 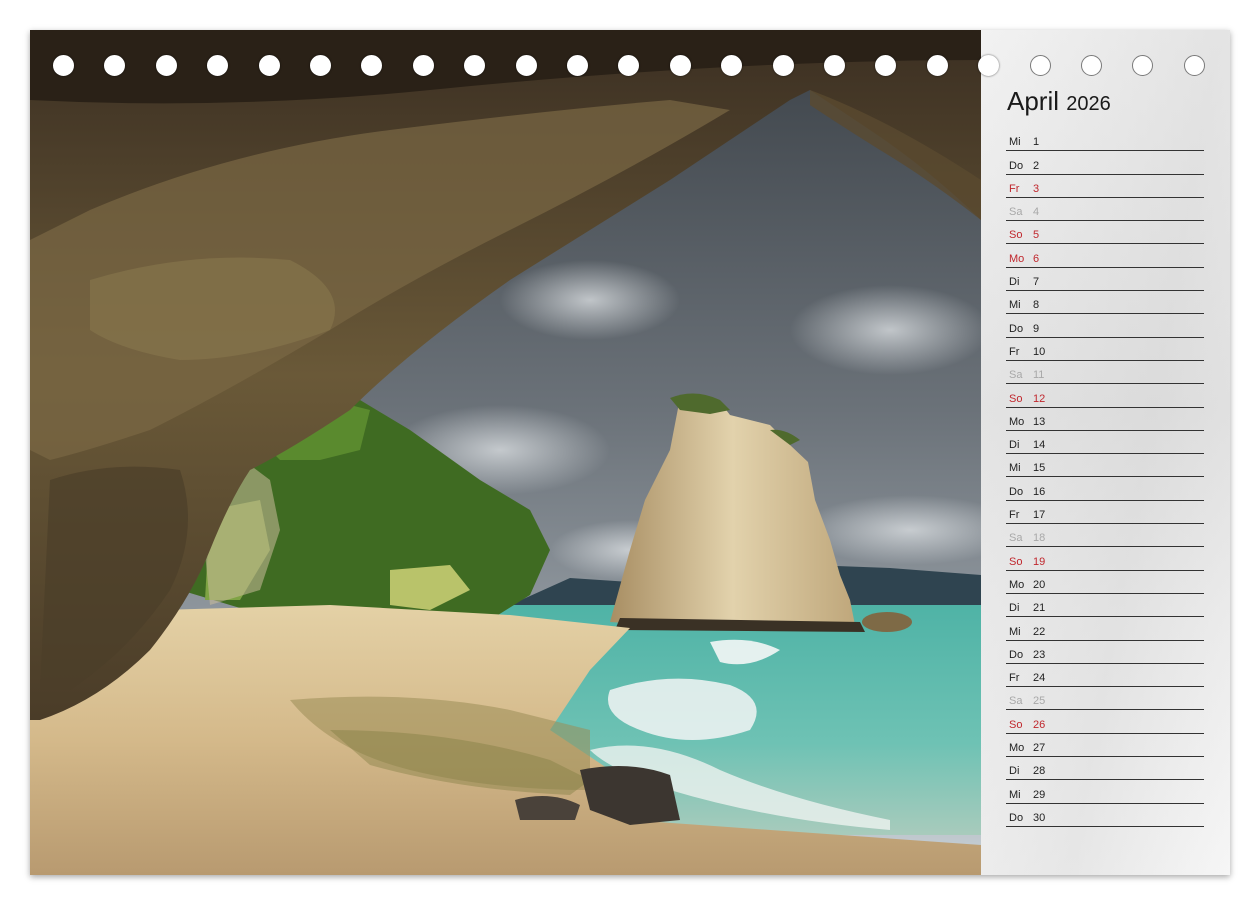 What do you see at coordinates (1036, 305) in the screenshot?
I see `day-number: 8` at bounding box center [1036, 305].